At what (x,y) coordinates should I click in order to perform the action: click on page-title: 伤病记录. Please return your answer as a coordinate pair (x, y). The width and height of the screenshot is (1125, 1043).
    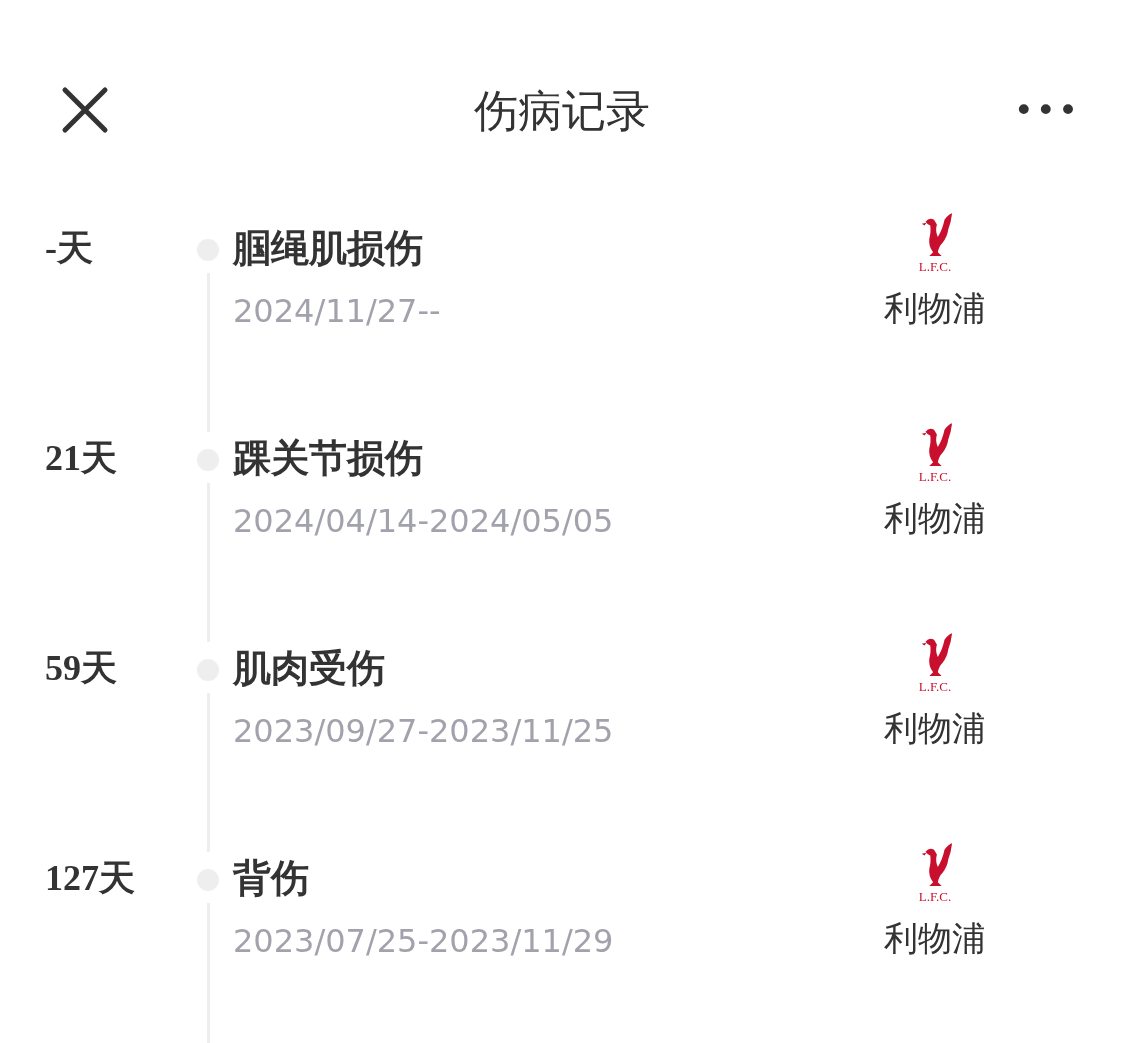
    Looking at the image, I should click on (561, 111).